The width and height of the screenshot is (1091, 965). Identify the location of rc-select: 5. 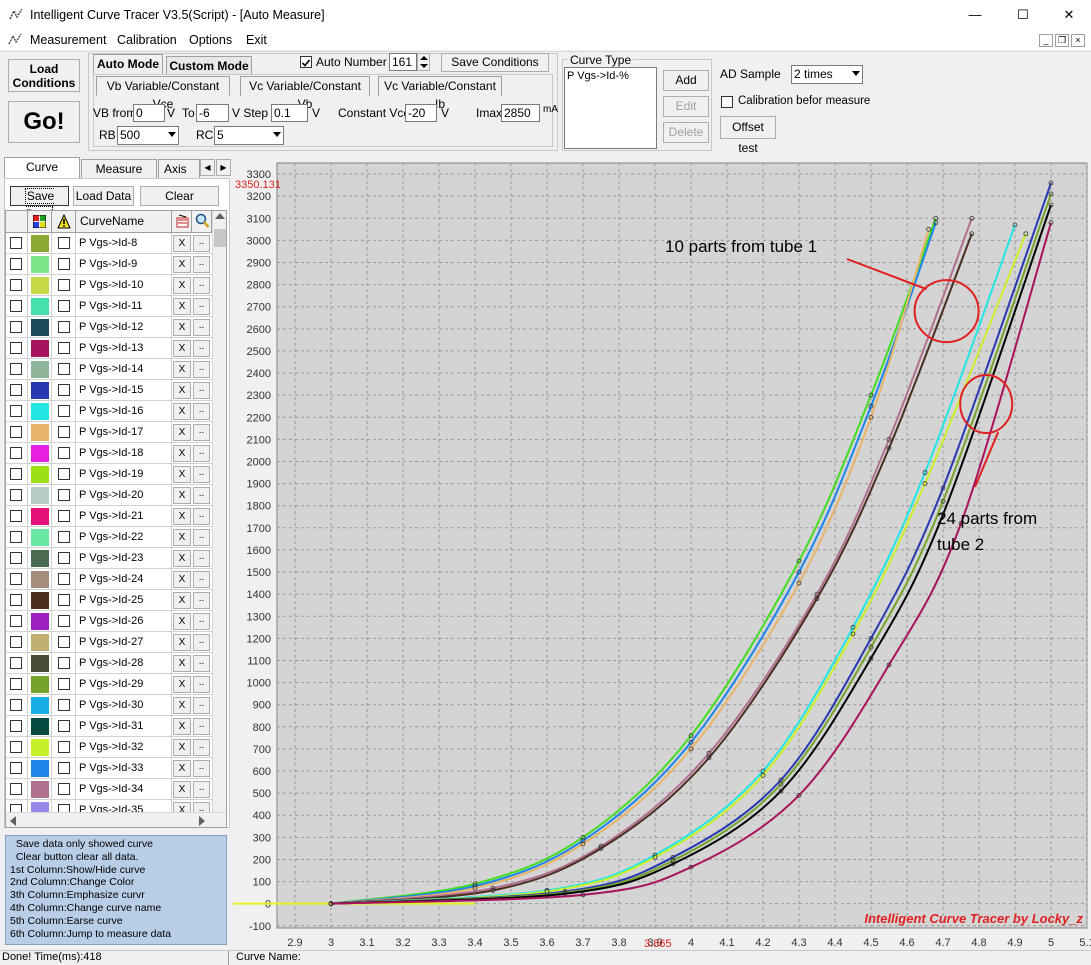
(249, 135).